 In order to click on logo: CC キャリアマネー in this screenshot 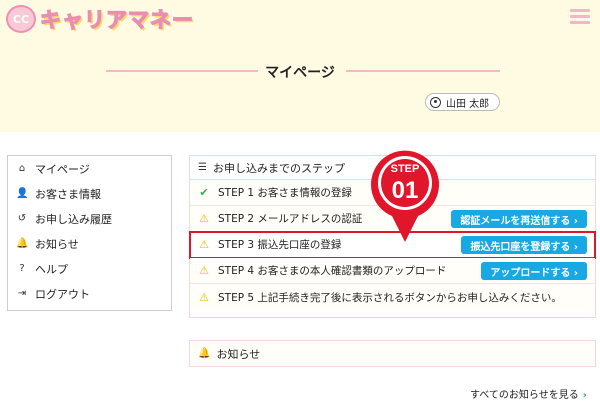, I will do `click(100, 19)`.